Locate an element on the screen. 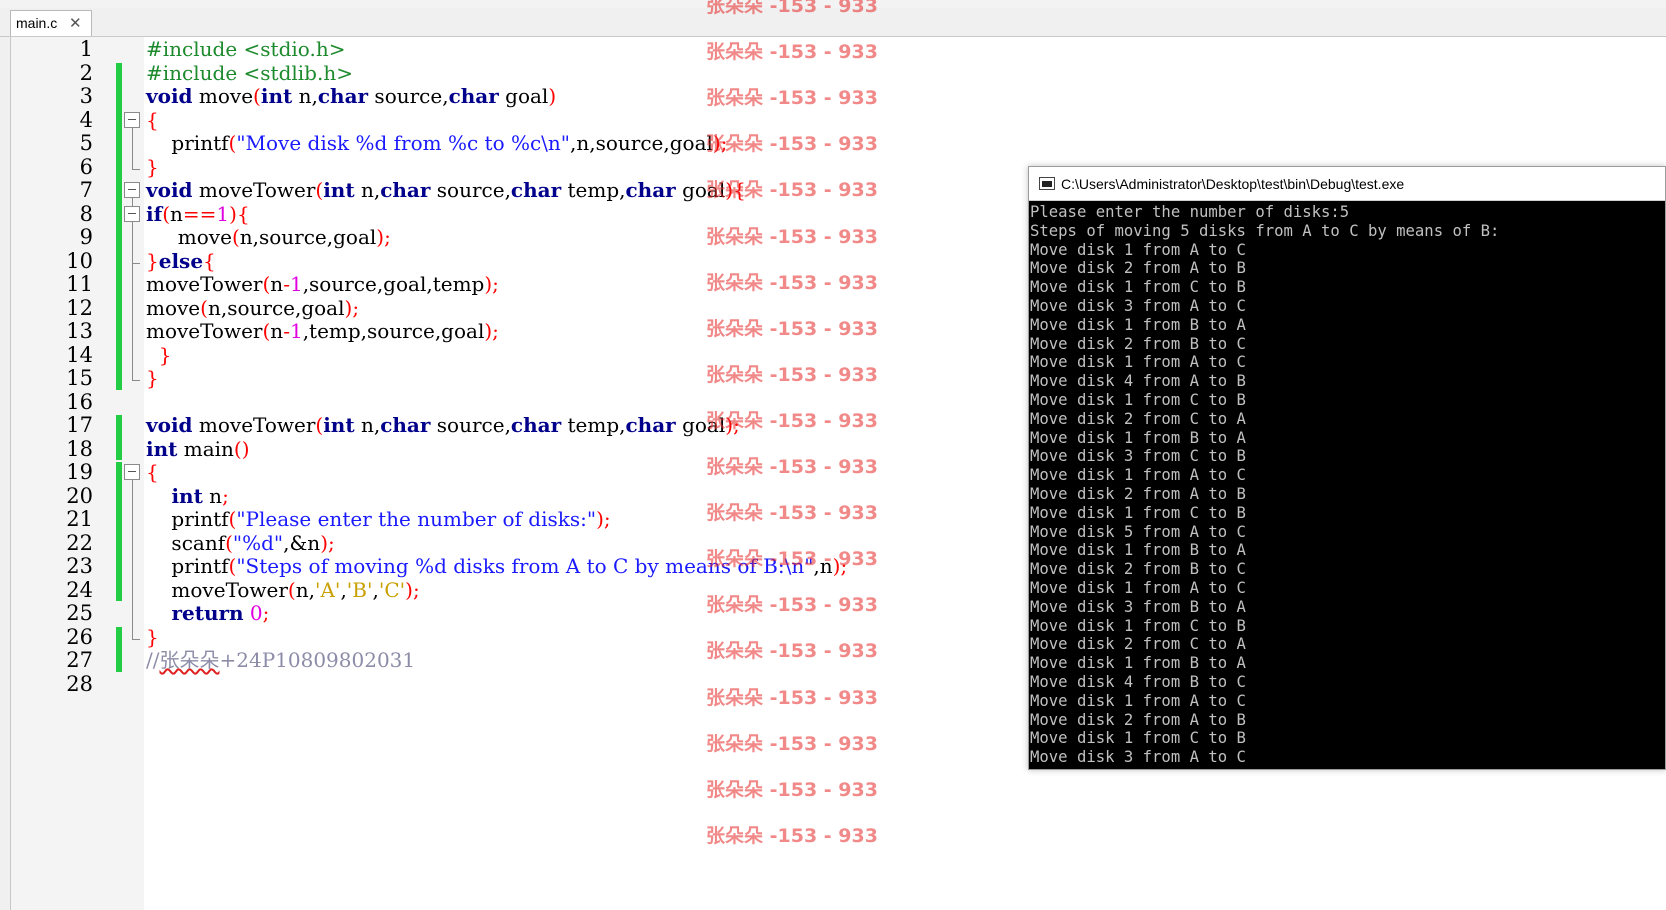 The width and height of the screenshot is (1666, 910). code-token: temp, is located at coordinates (593, 425).